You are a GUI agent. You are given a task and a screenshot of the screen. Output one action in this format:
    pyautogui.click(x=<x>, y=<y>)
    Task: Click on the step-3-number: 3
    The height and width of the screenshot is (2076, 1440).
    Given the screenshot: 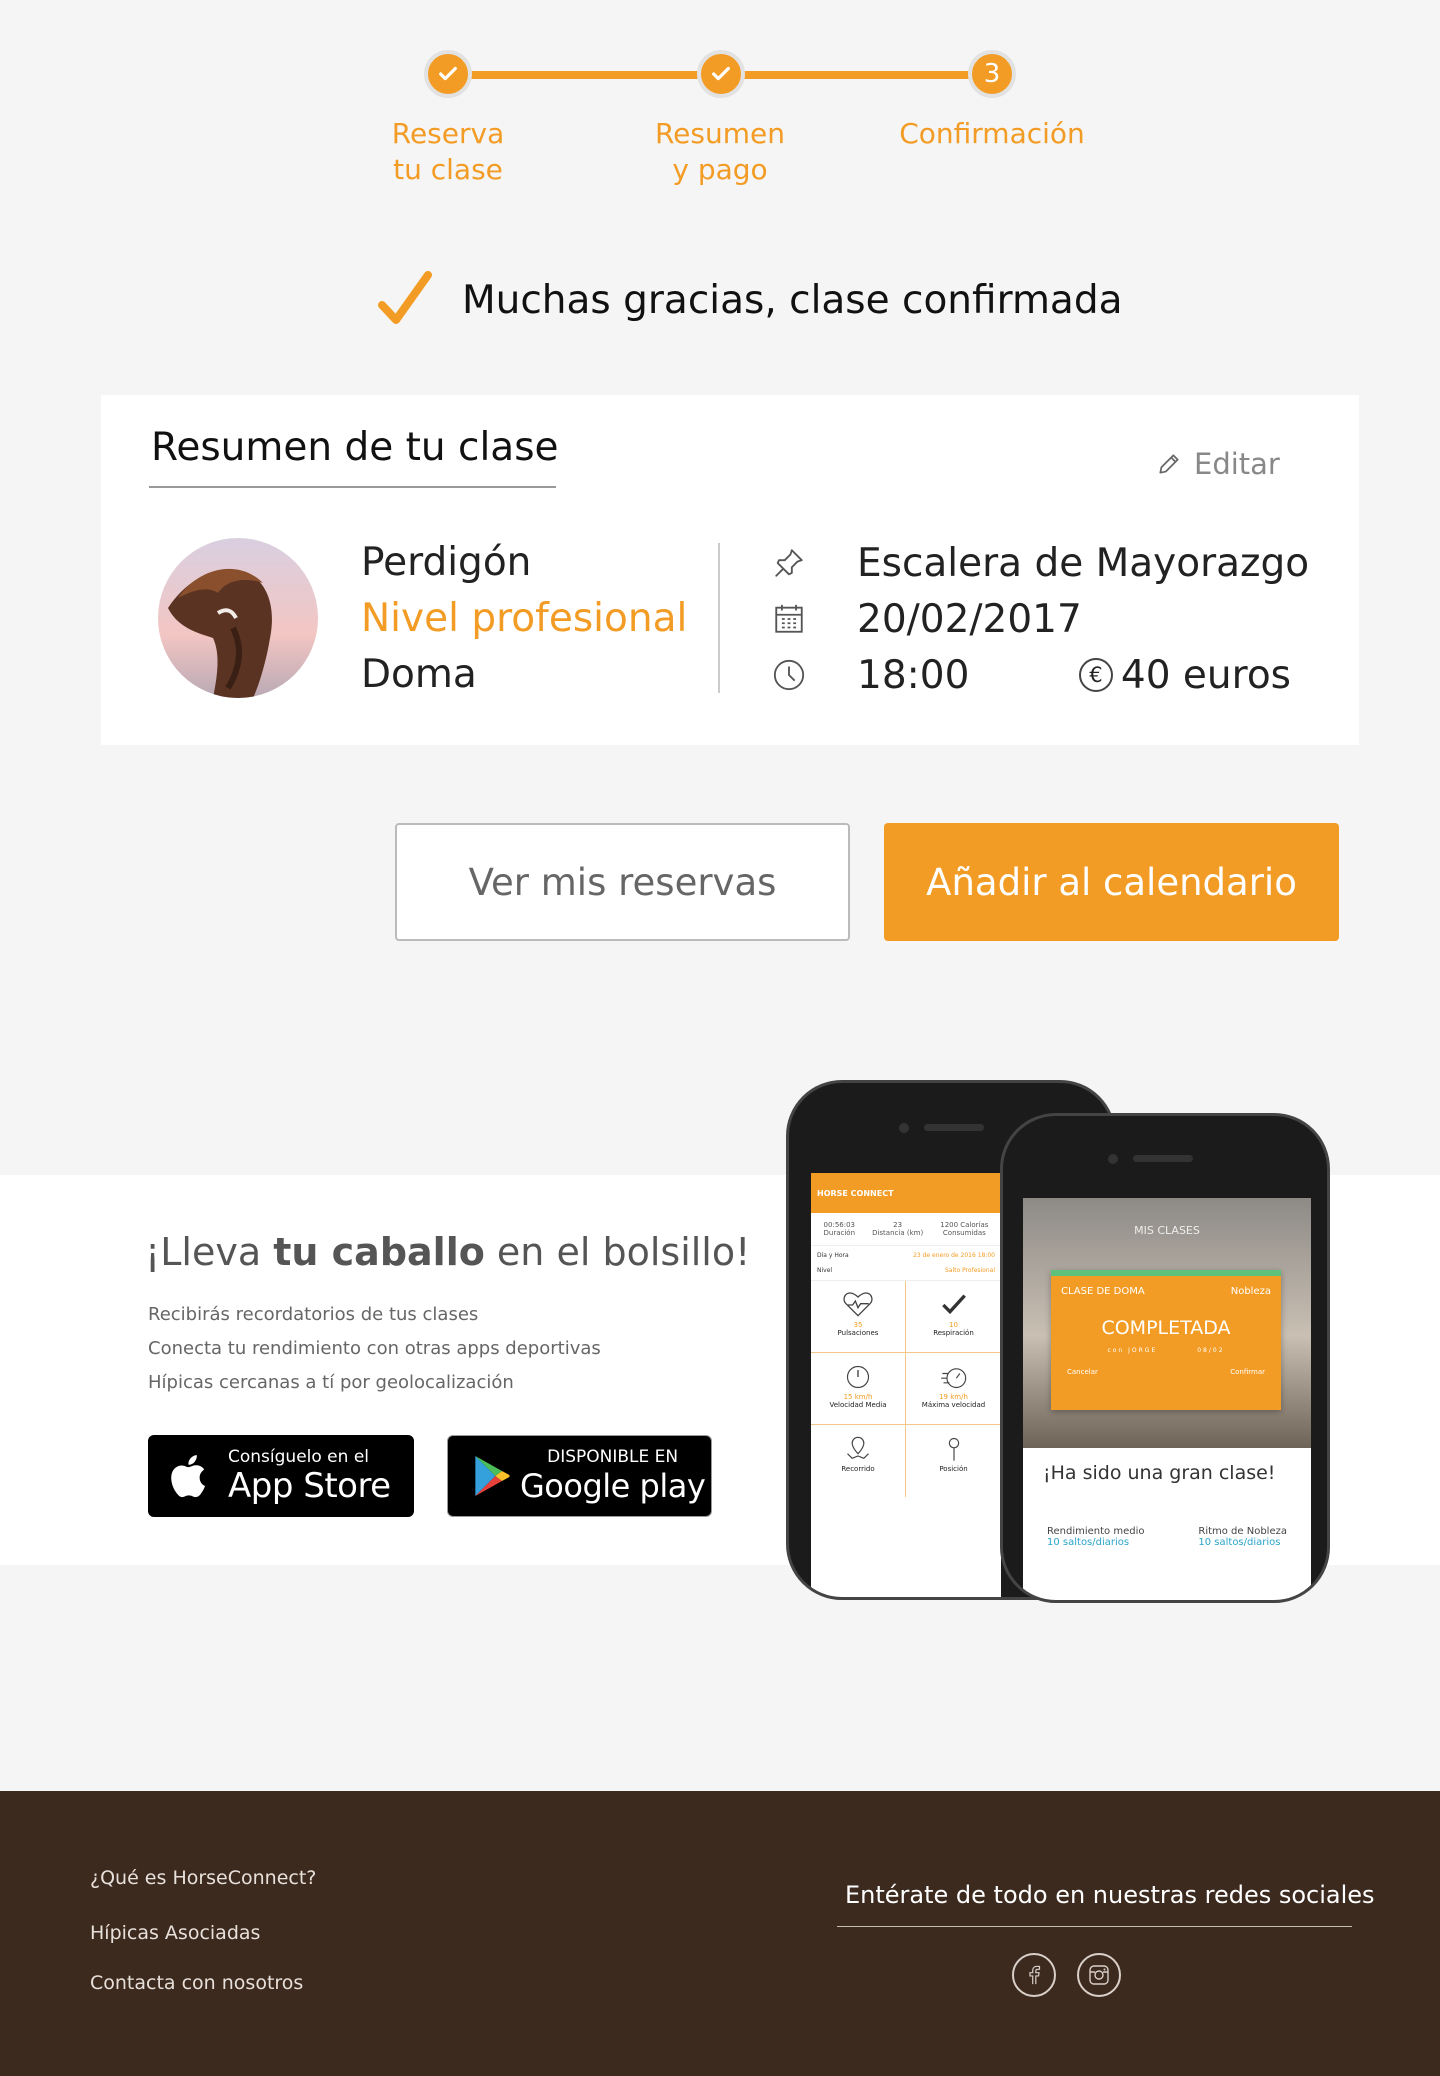 What is the action you would take?
    pyautogui.click(x=992, y=74)
    